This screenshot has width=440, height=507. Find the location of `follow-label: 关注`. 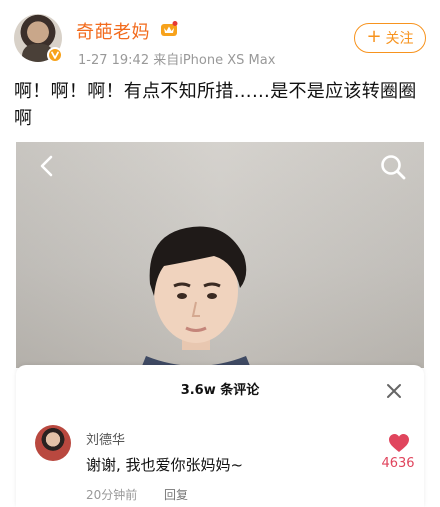

follow-label: 关注 is located at coordinates (399, 39).